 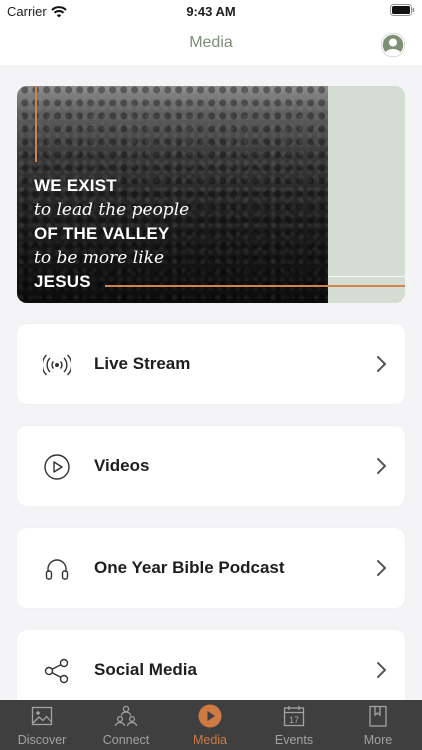 I want to click on headphones-icon, so click(x=57, y=569).